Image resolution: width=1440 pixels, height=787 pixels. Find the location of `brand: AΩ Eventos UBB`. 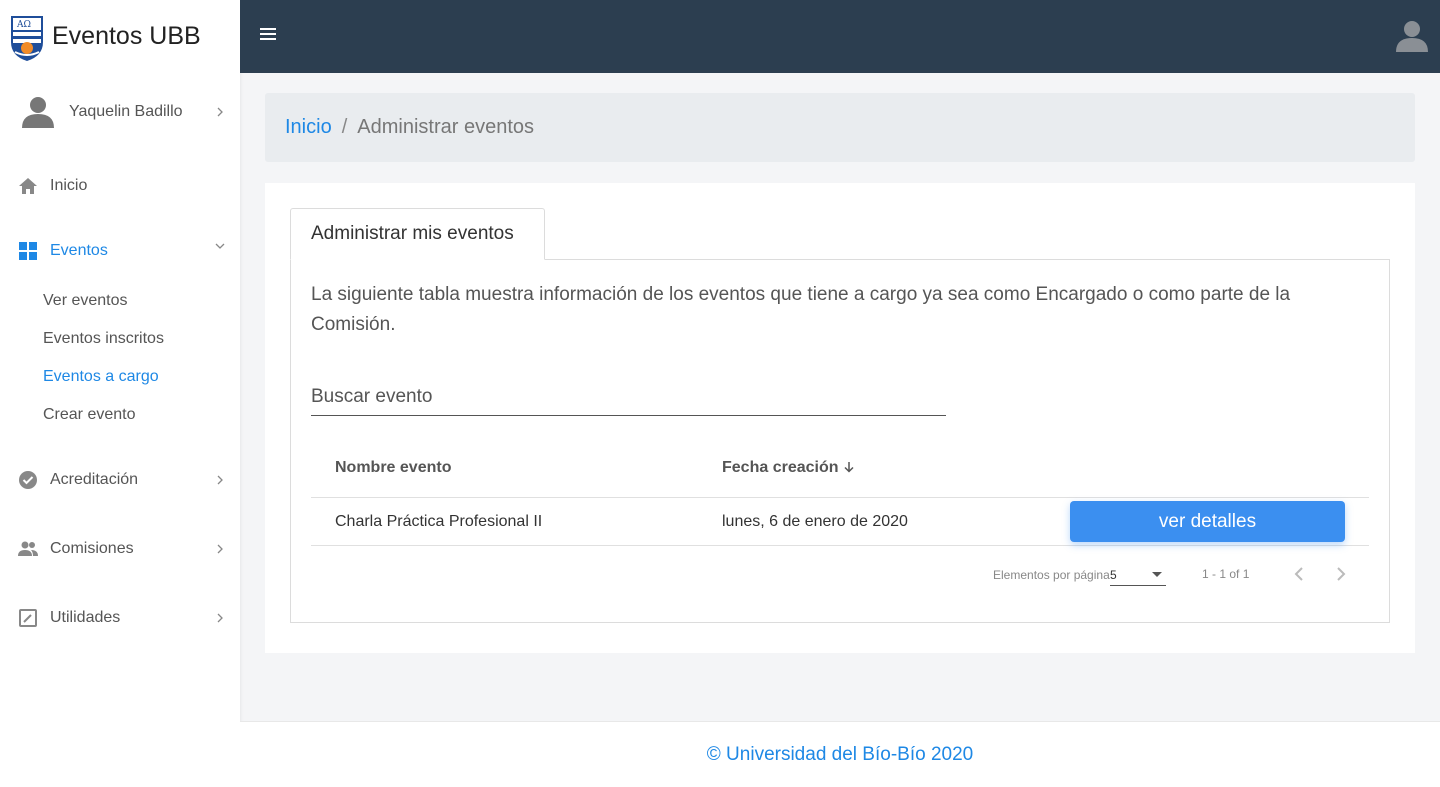

brand: AΩ Eventos UBB is located at coordinates (120, 36).